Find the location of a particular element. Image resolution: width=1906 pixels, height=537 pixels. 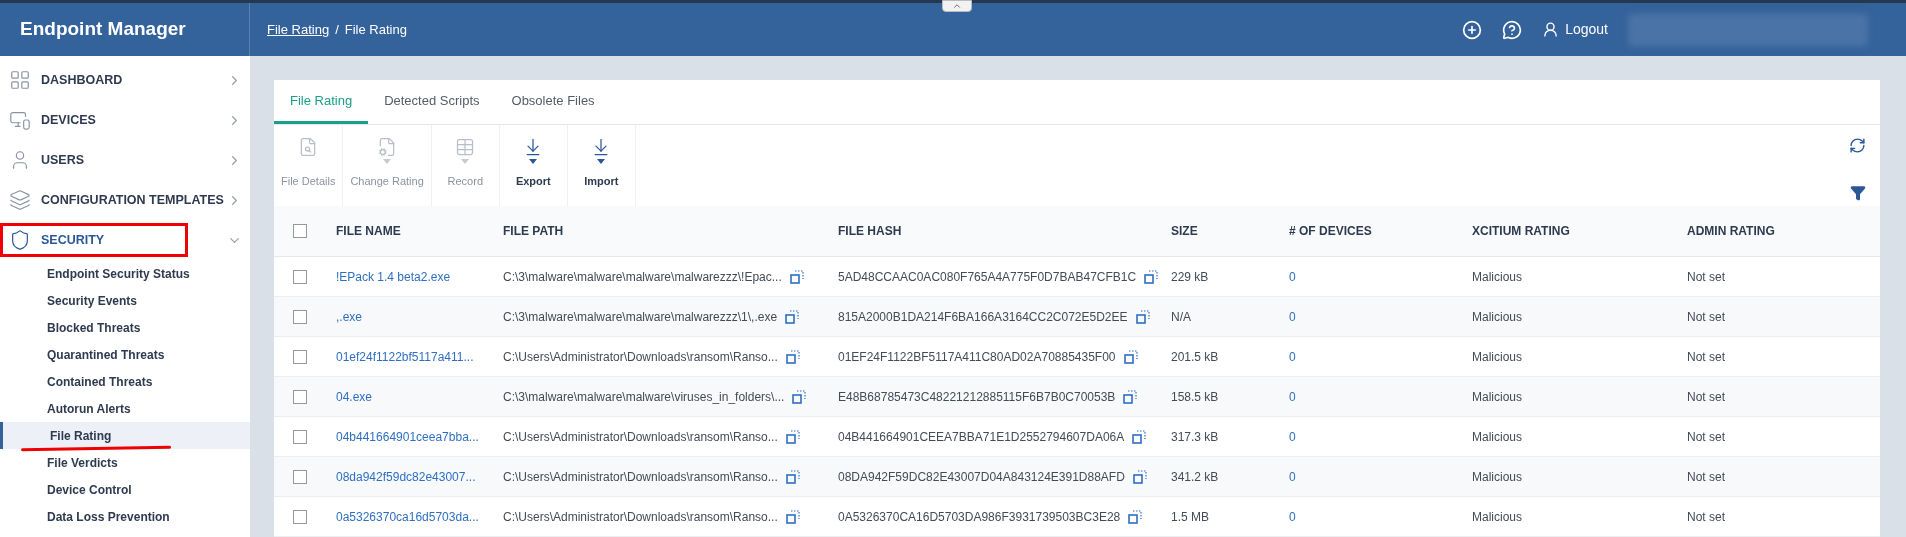

table-cell-text: 08DA942F59DC82E43007D04A843124E391D88AFD is located at coordinates (981, 477).